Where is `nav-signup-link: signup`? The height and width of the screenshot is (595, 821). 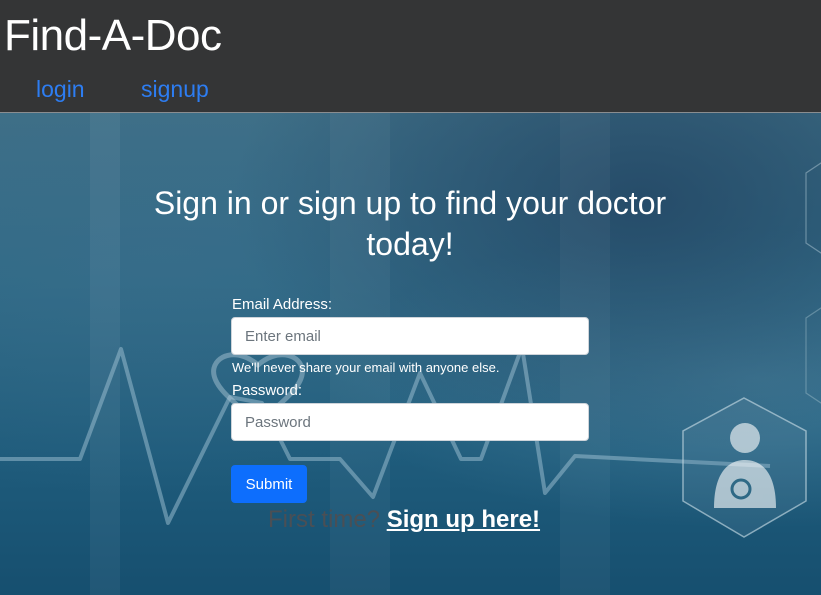
nav-signup-link: signup is located at coordinates (175, 89).